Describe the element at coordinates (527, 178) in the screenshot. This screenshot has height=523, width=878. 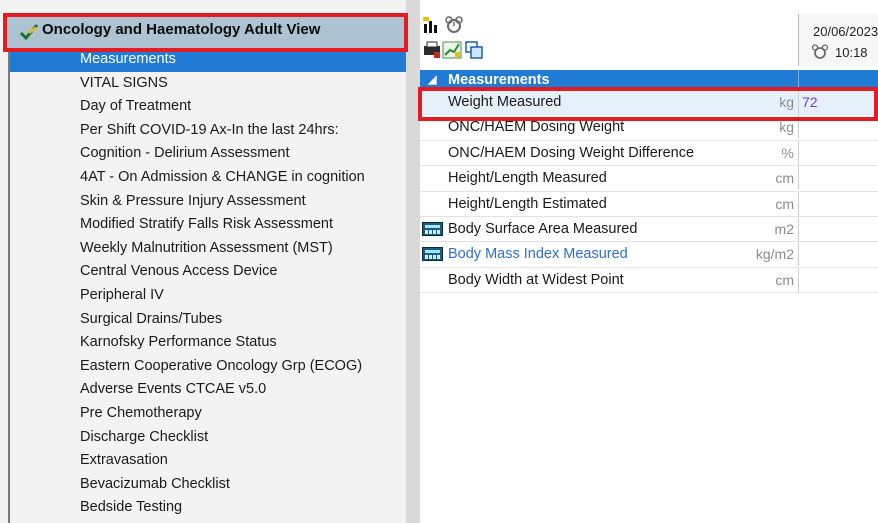
I see `measurement-label: Height/Length Measured` at that location.